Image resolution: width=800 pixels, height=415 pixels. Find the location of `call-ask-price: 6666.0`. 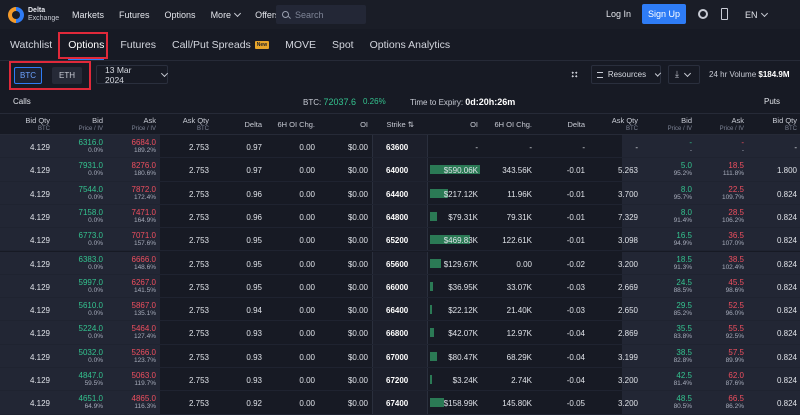

call-ask-price: 6666.0 is located at coordinates (144, 259).